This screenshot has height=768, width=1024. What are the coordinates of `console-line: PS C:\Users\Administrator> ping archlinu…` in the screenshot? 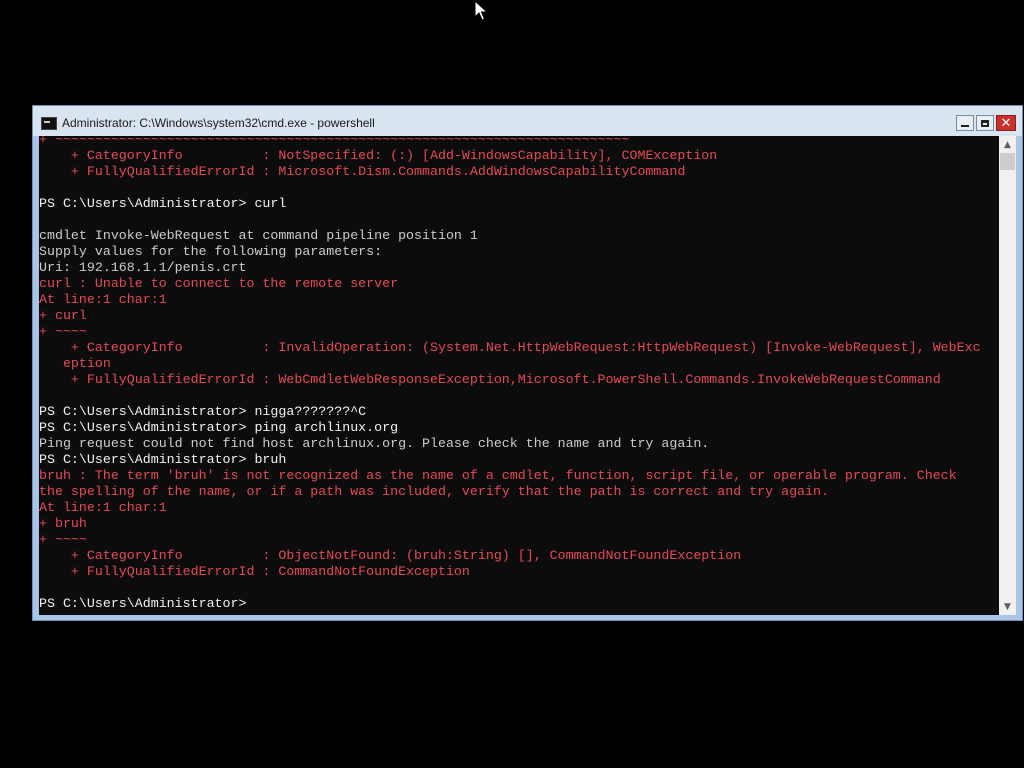 It's located at (219, 427).